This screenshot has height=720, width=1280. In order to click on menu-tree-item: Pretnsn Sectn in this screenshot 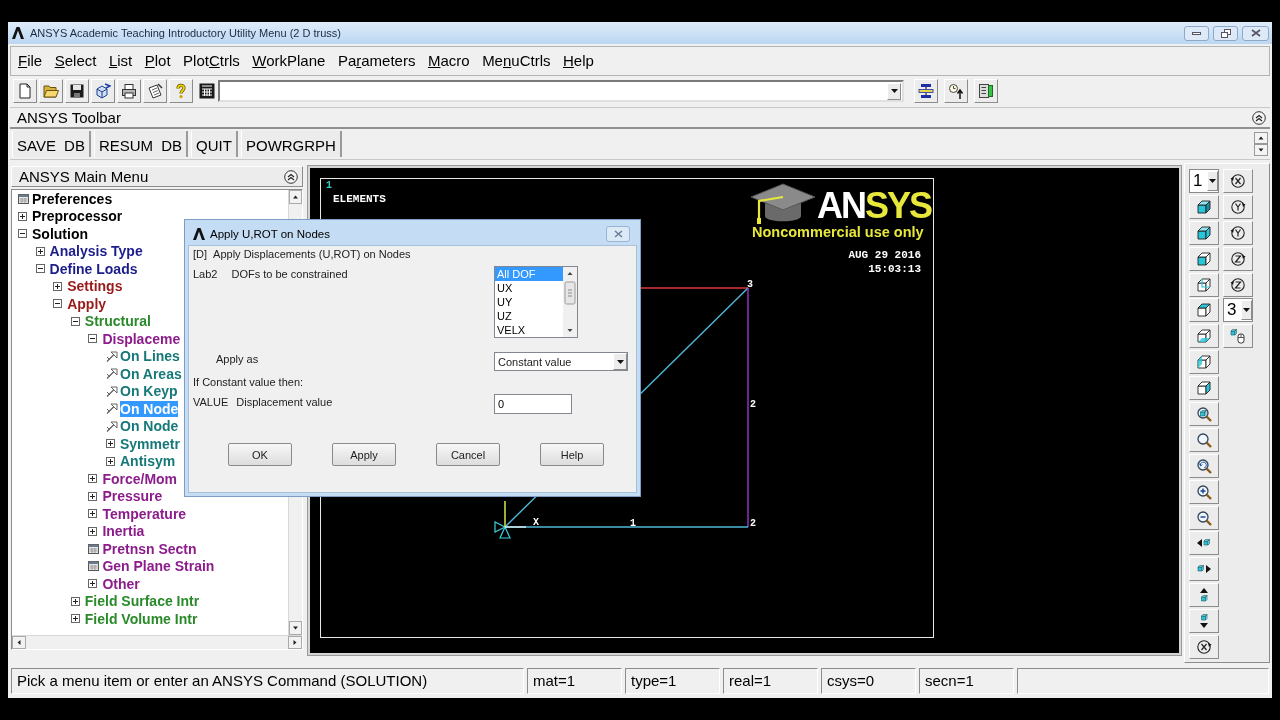, I will do `click(149, 548)`.